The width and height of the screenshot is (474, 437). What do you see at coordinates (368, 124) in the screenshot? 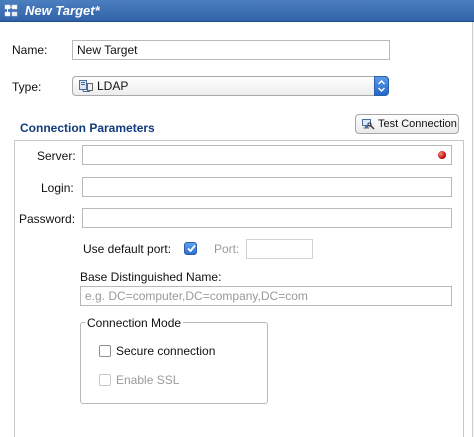
I see `test-connection-icon` at bounding box center [368, 124].